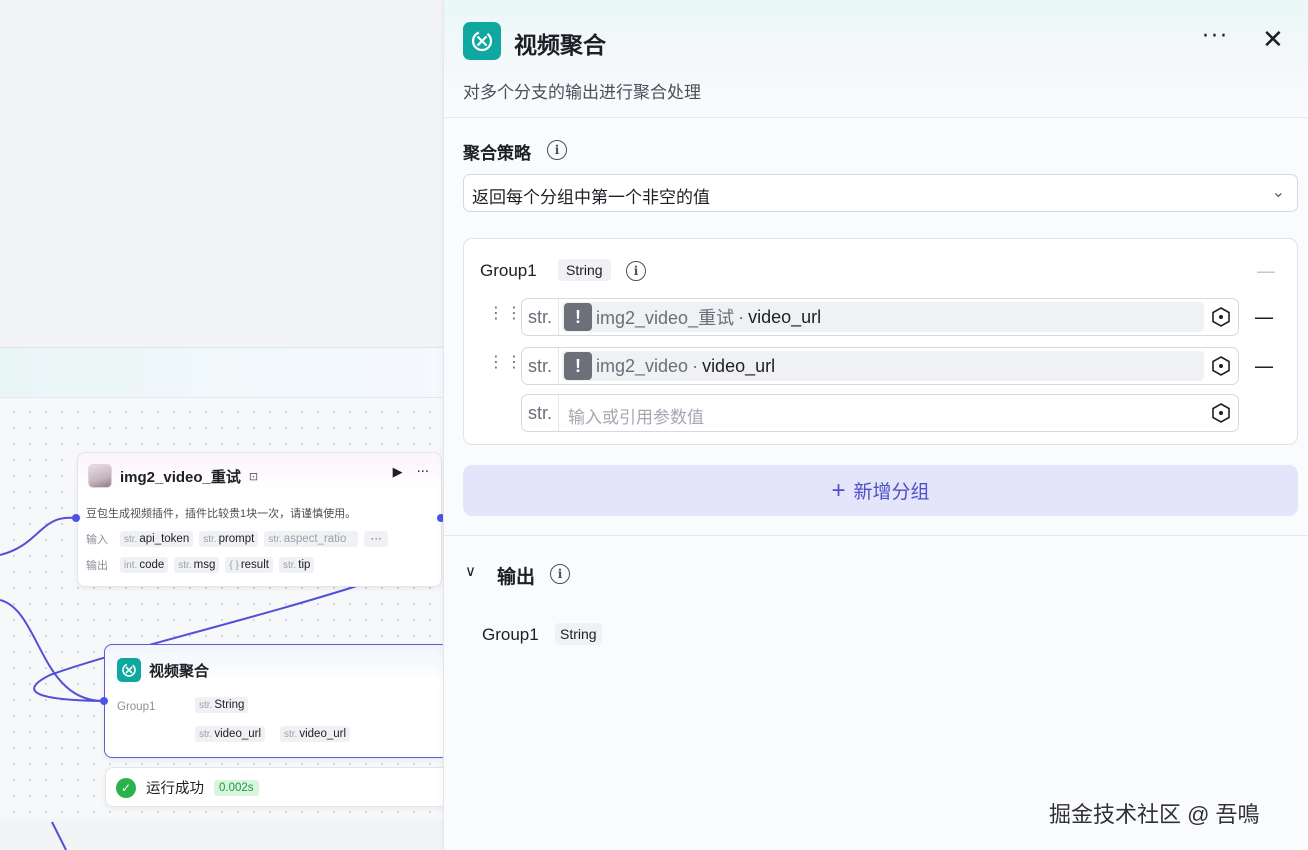 This screenshot has height=850, width=1308. I want to click on inputs-label: 输入, so click(97, 540).